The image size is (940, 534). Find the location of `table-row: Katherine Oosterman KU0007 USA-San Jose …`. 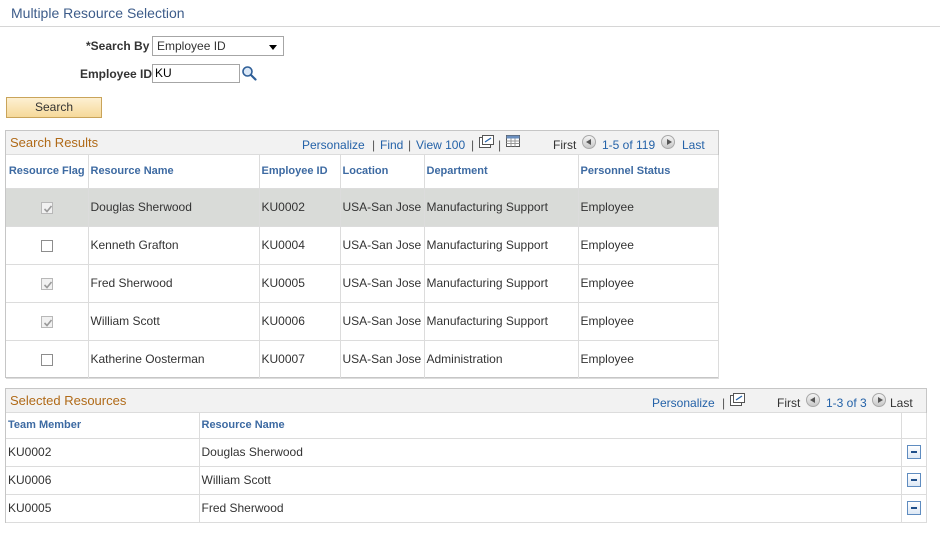

table-row: Katherine Oosterman KU0007 USA-San Jose … is located at coordinates (362, 359).